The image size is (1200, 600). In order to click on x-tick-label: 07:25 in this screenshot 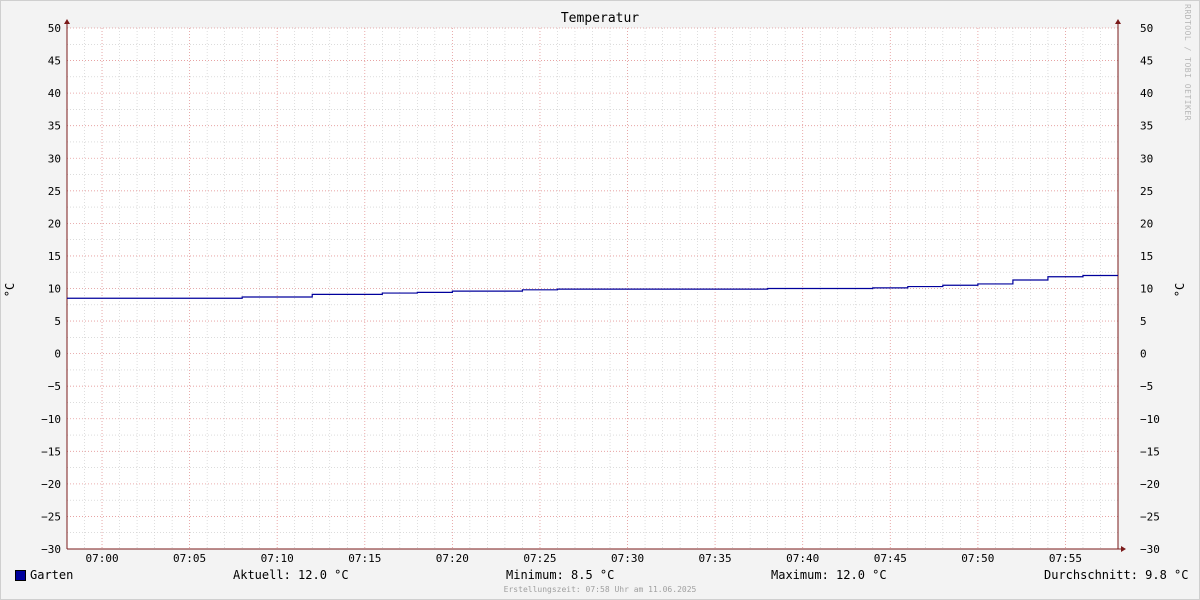, I will do `click(539, 558)`.